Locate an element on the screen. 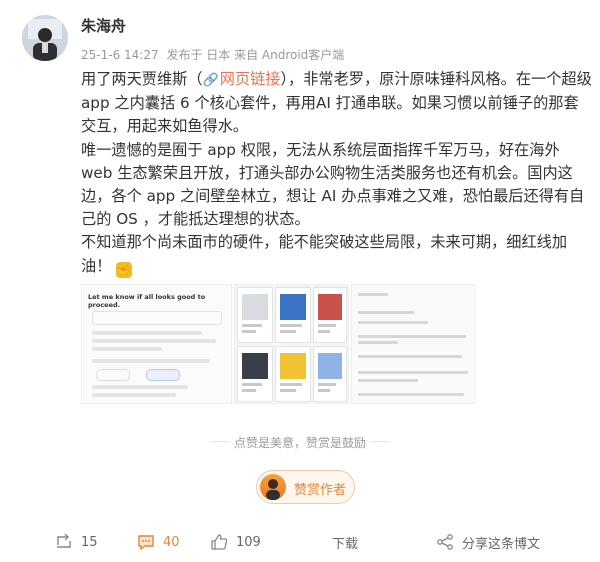 The width and height of the screenshot is (600, 562). comment-count: 40 is located at coordinates (171, 542).